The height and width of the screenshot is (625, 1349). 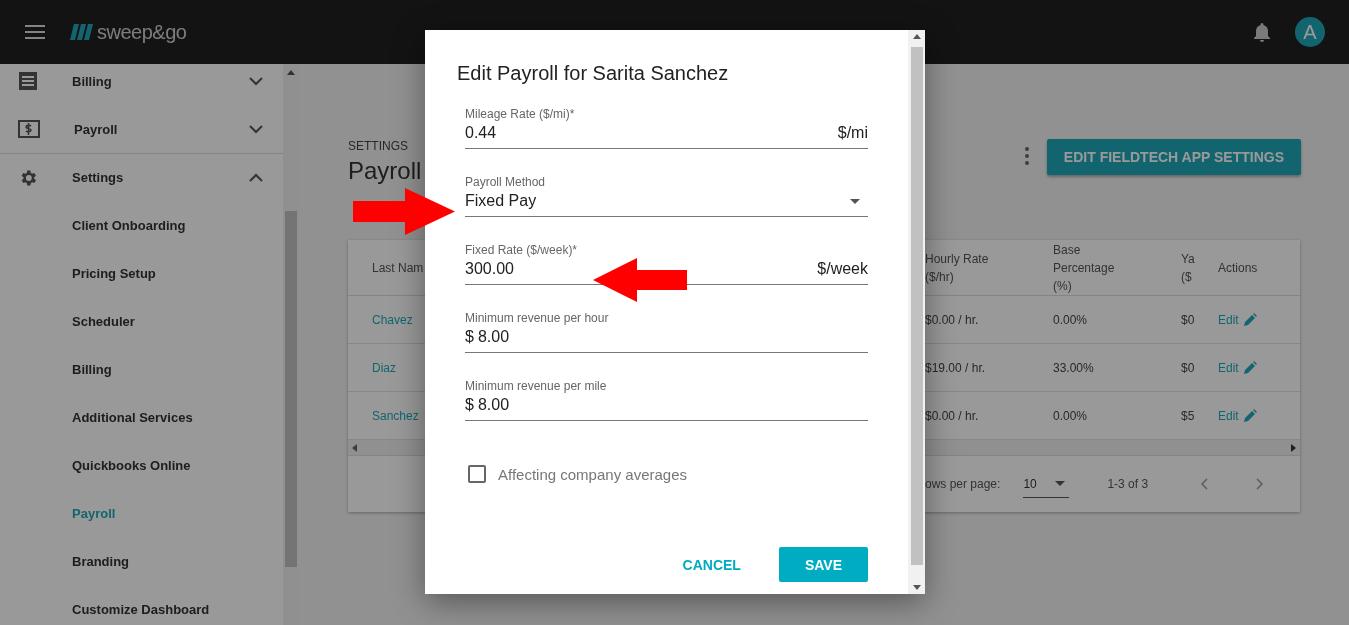 What do you see at coordinates (29, 129) in the screenshot?
I see `dollar-bill-icon` at bounding box center [29, 129].